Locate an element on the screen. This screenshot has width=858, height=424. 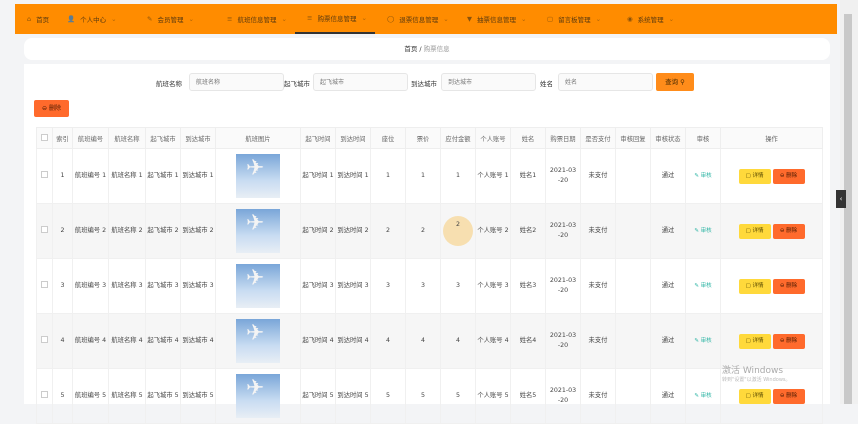
column-header: 航班名称 is located at coordinates (127, 138).